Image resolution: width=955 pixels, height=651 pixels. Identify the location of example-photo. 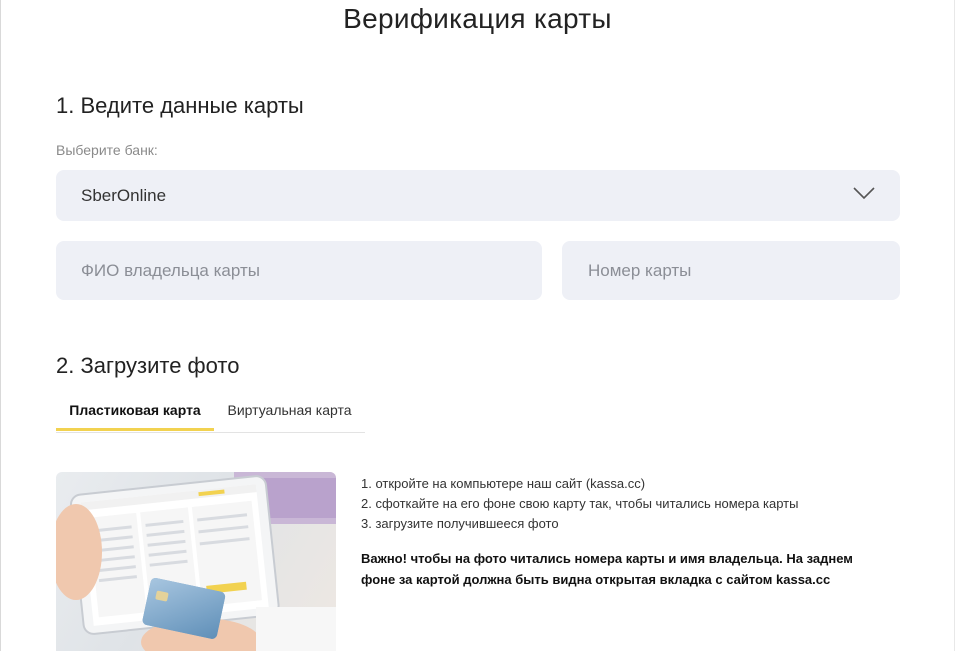
(196, 561).